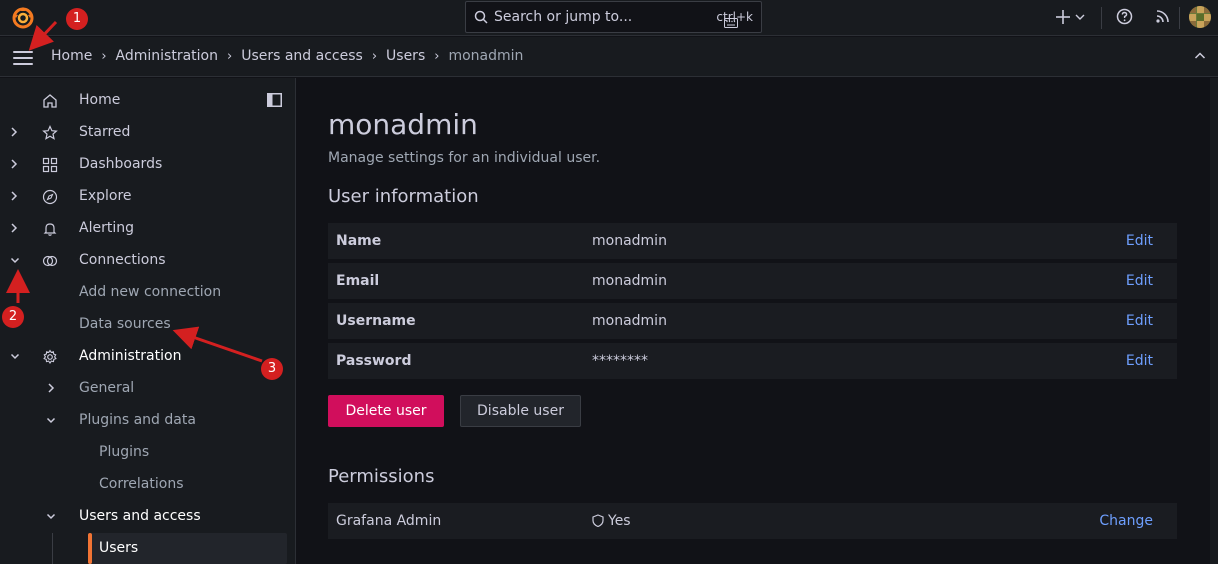  Describe the element at coordinates (77, 19) in the screenshot. I see `annotation-badge-1: 1` at that location.